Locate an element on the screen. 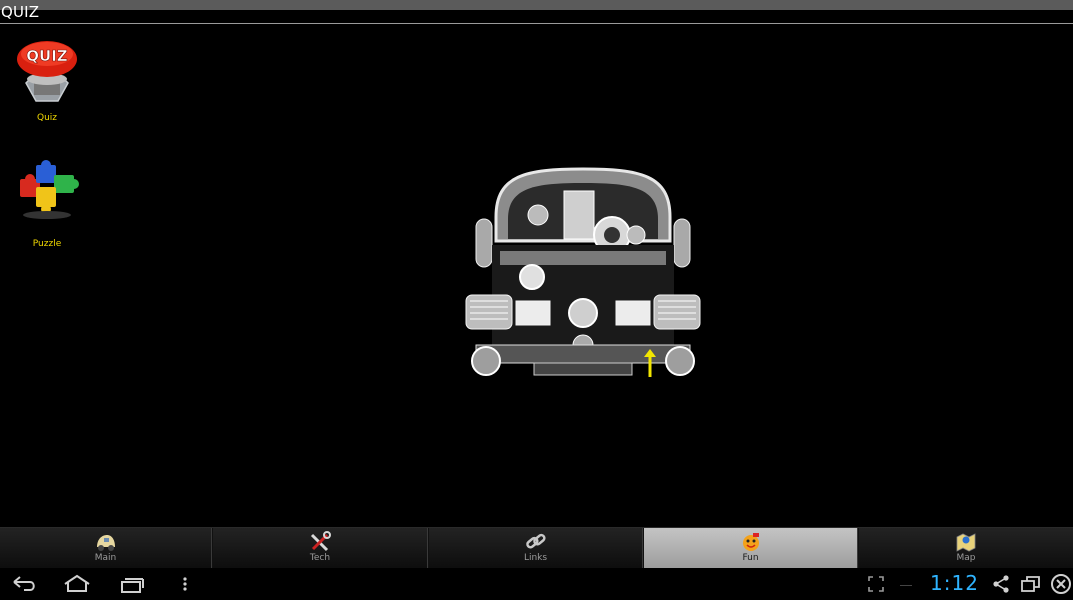 Image resolution: width=1073 pixels, height=600 pixels. tab-map: Map is located at coordinates (966, 548).